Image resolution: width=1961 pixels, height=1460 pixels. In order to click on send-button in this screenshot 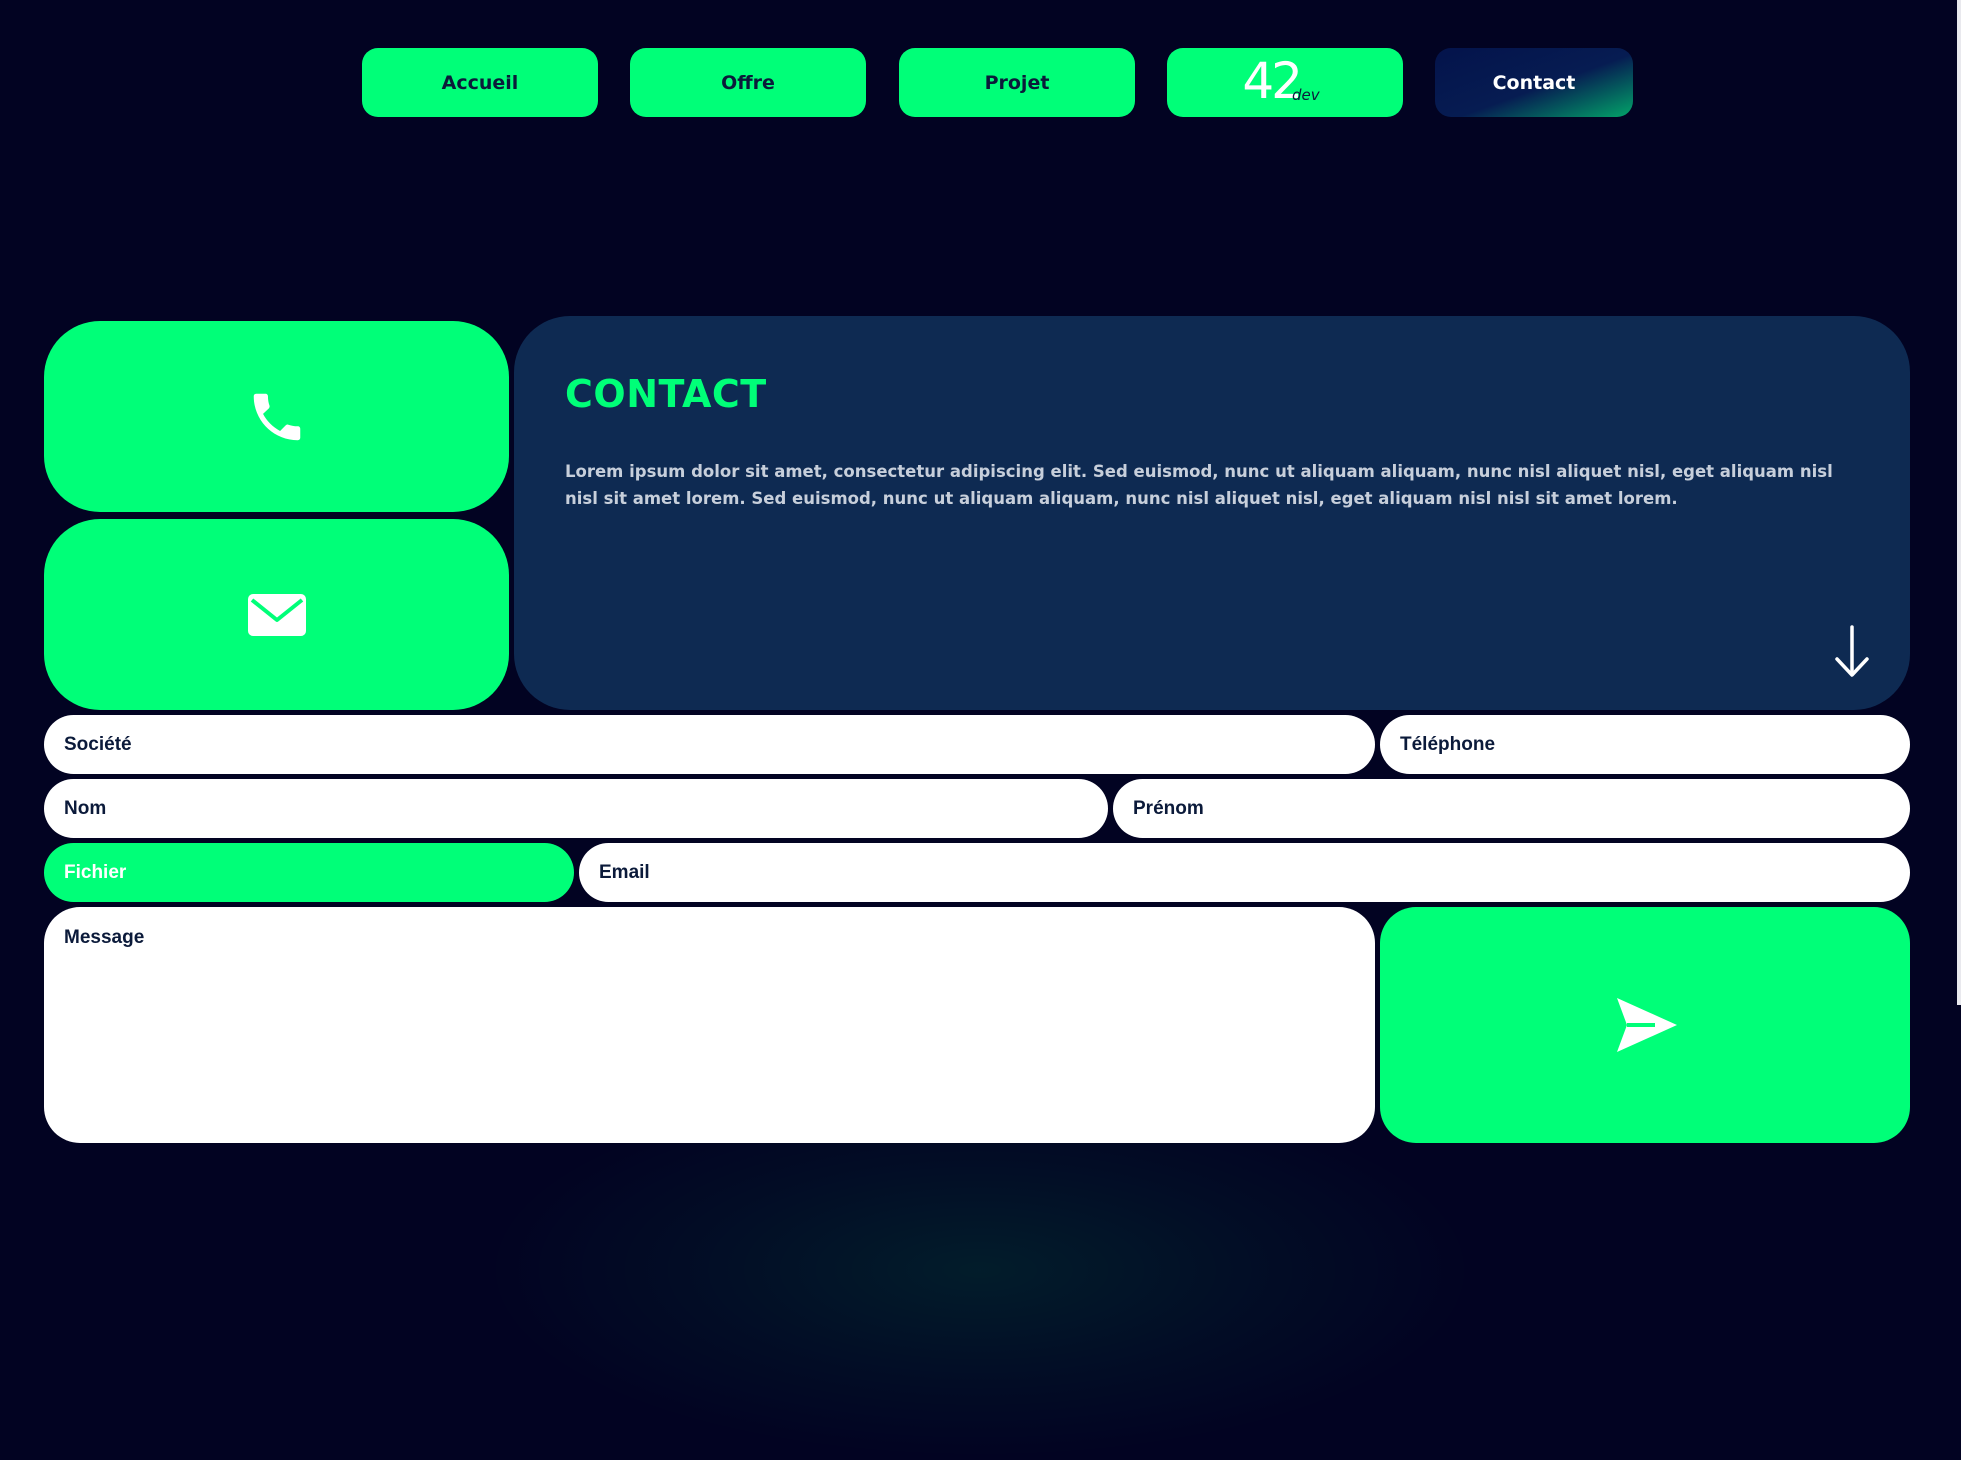, I will do `click(1645, 1025)`.